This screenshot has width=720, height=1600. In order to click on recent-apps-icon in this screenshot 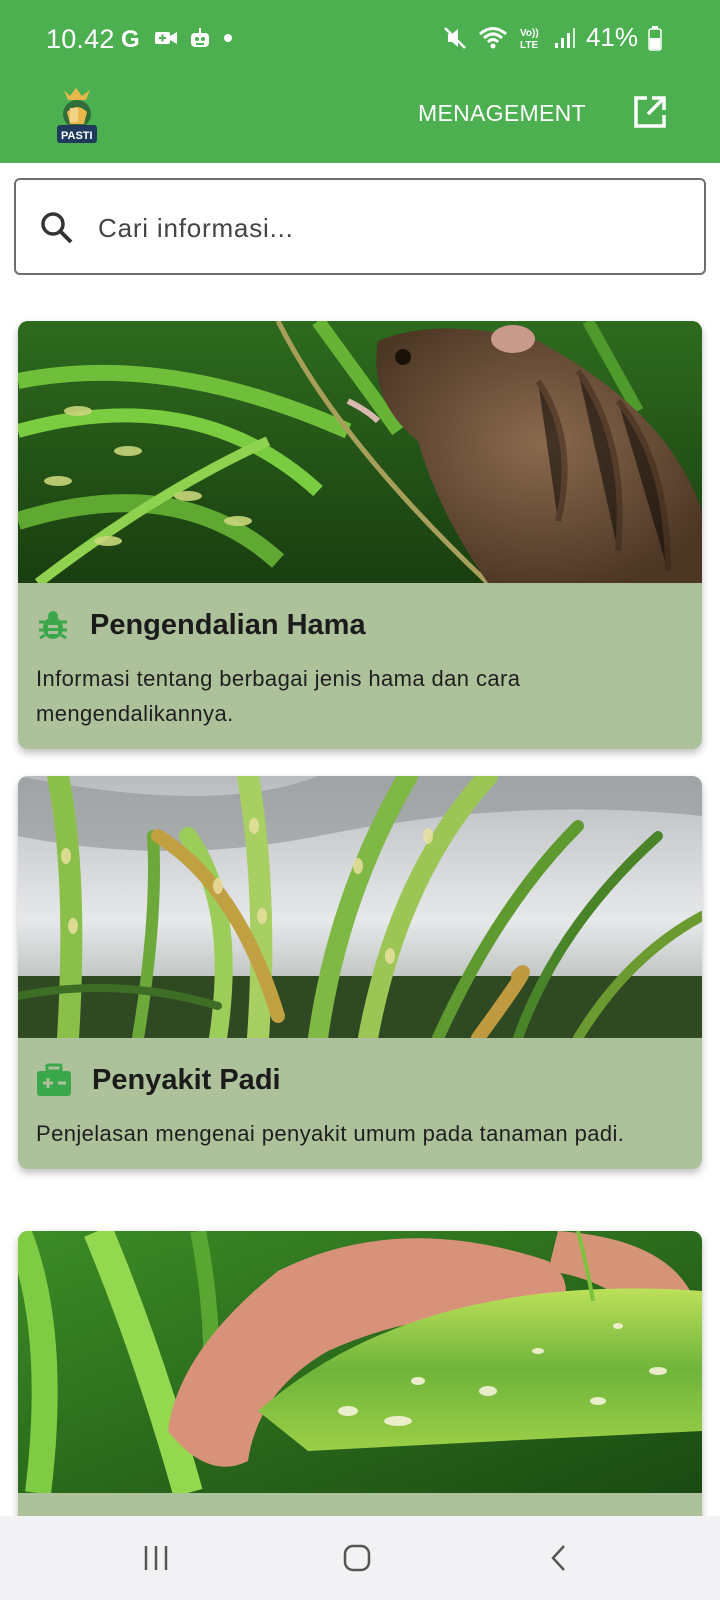, I will do `click(156, 1558)`.